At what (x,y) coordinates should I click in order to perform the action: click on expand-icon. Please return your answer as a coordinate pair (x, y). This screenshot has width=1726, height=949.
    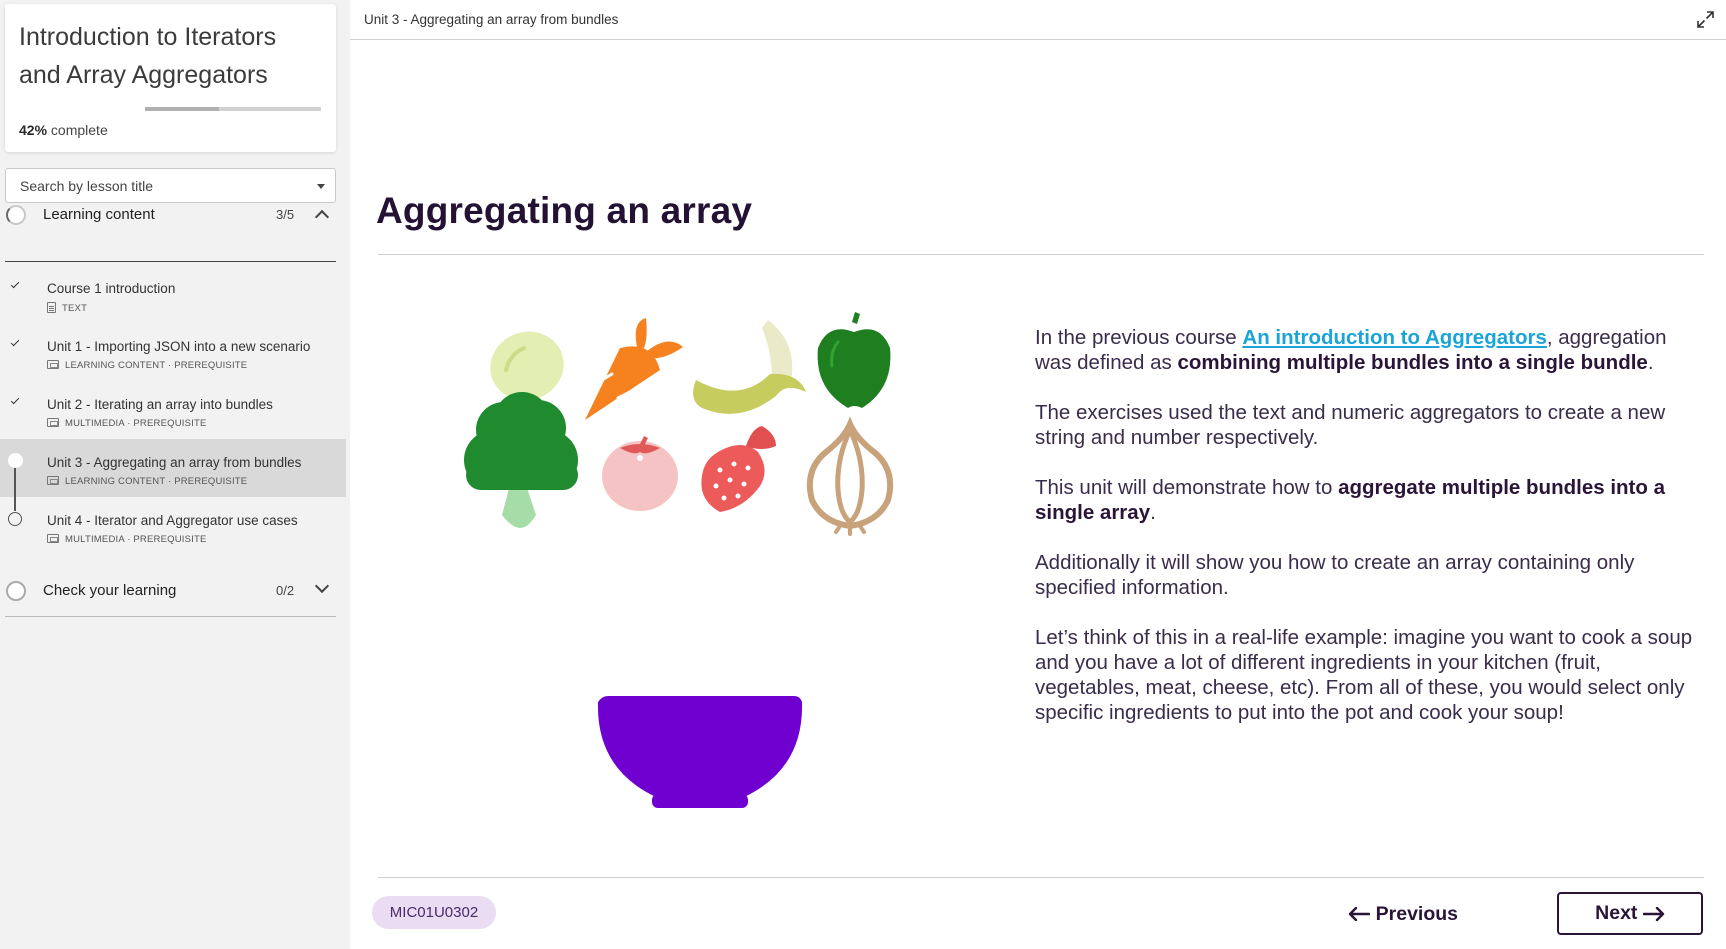
    Looking at the image, I should click on (1705, 19).